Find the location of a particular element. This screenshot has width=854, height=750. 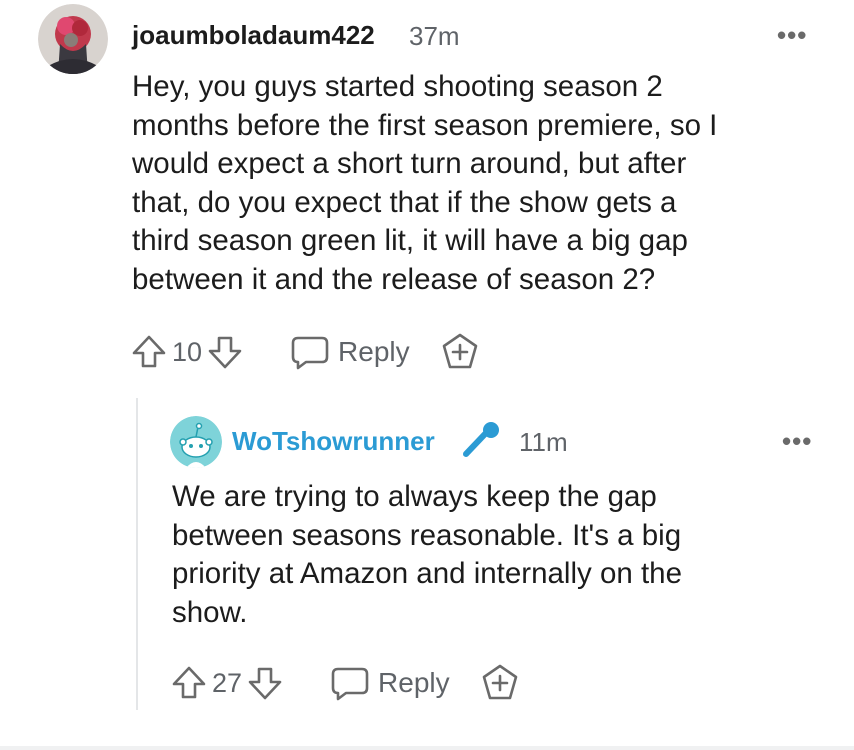

comment-timestamp: 37m is located at coordinates (434, 36).